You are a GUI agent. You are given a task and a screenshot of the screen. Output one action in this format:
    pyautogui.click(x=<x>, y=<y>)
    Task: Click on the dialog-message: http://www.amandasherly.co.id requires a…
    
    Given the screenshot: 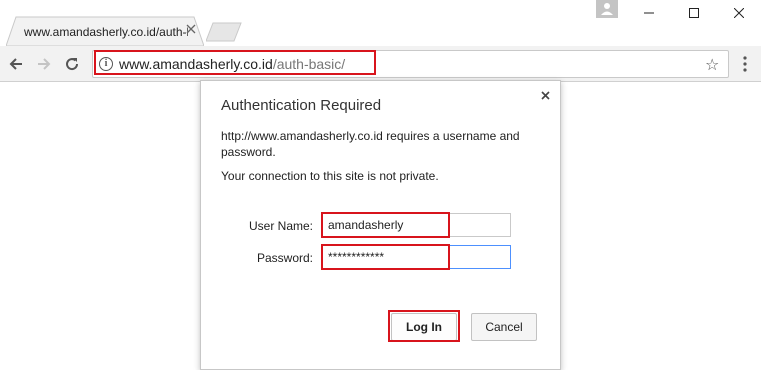 What is the action you would take?
    pyautogui.click(x=370, y=144)
    